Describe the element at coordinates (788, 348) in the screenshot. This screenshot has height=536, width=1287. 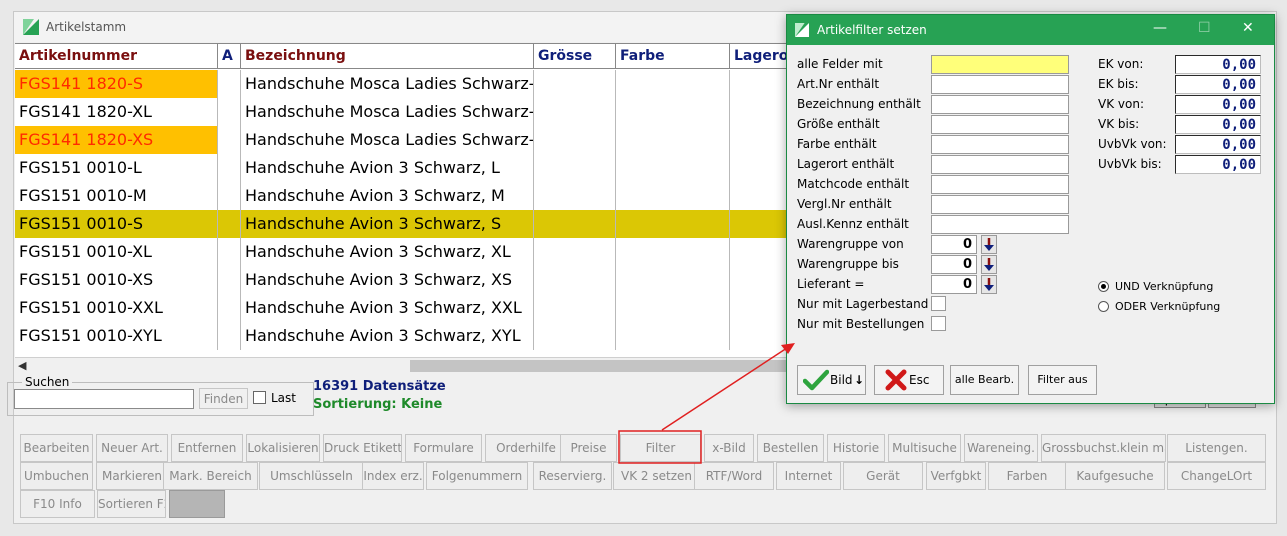
I see `annotation-arrow-head` at that location.